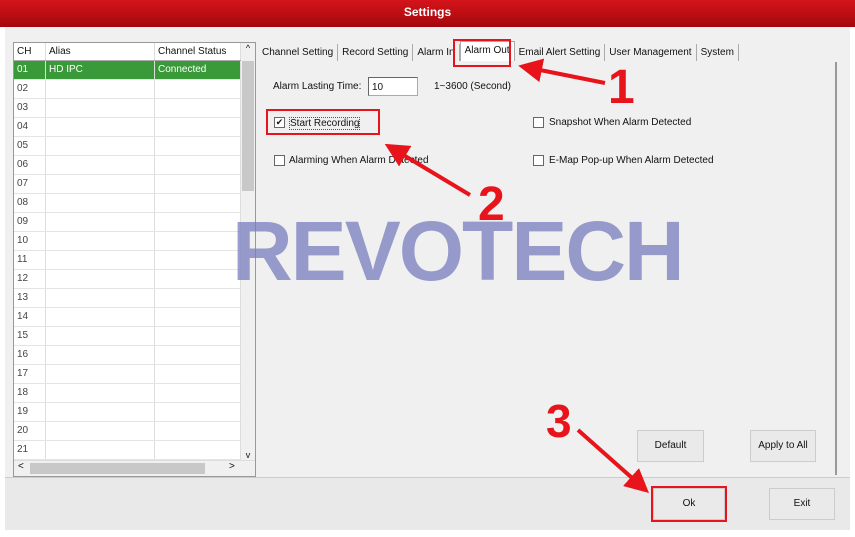 This screenshot has height=537, width=855. I want to click on start-recording-highlight, so click(323, 122).